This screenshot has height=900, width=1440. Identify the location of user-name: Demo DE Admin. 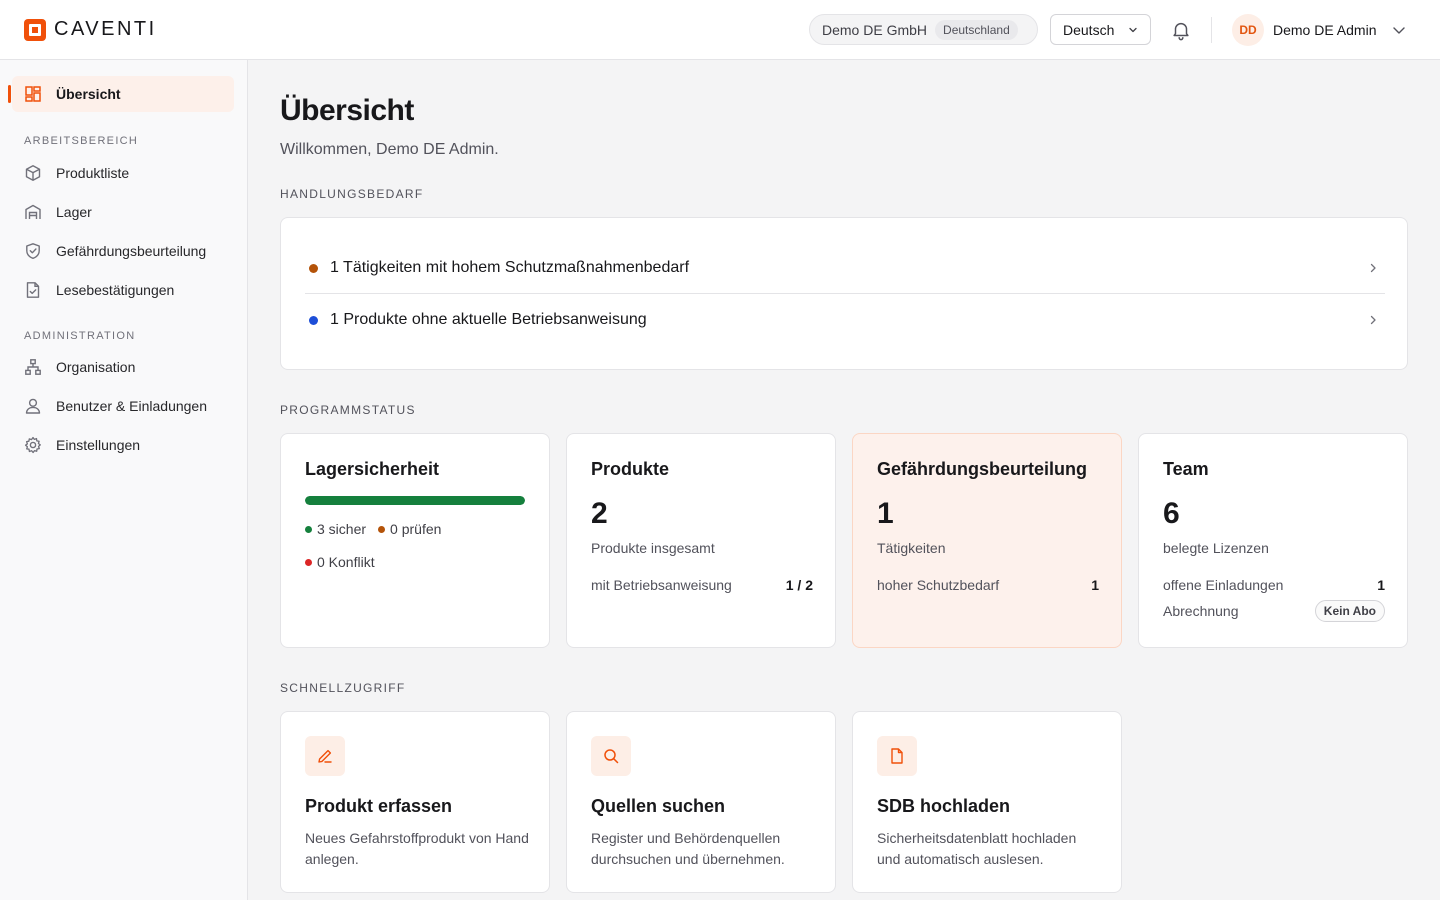
(1325, 30).